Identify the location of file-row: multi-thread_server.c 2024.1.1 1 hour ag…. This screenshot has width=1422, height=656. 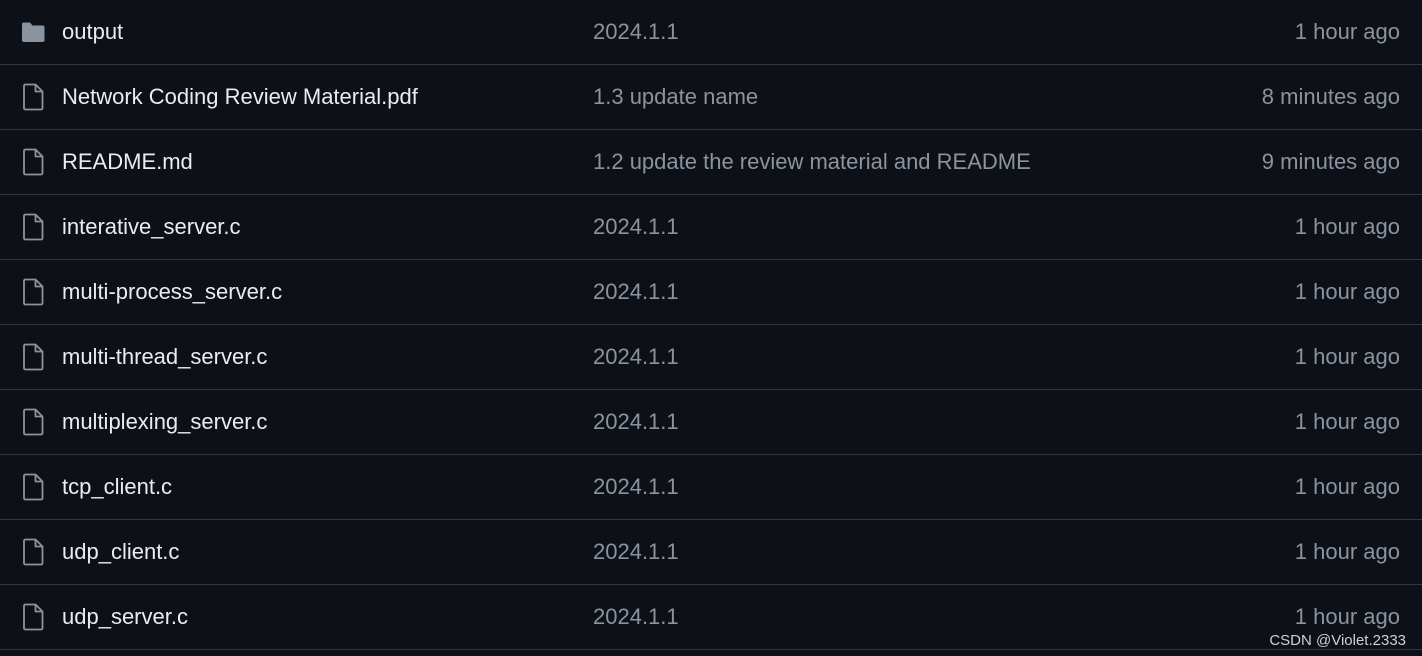
(711, 357).